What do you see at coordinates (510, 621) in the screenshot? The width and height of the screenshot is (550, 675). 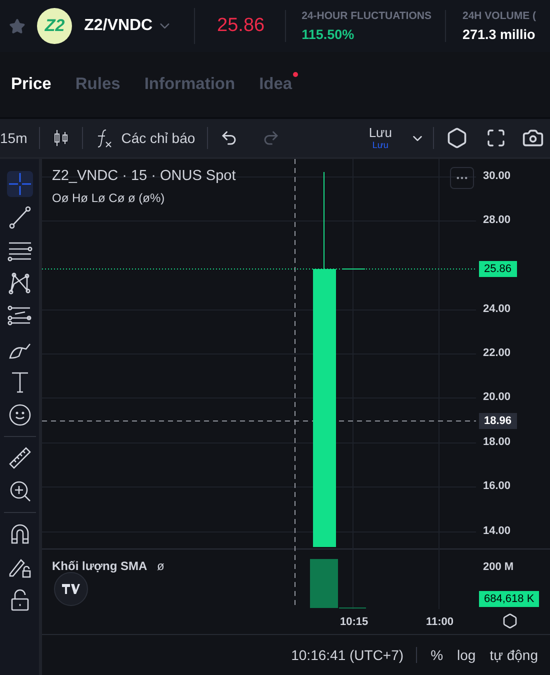 I see `axis-settings-icon` at bounding box center [510, 621].